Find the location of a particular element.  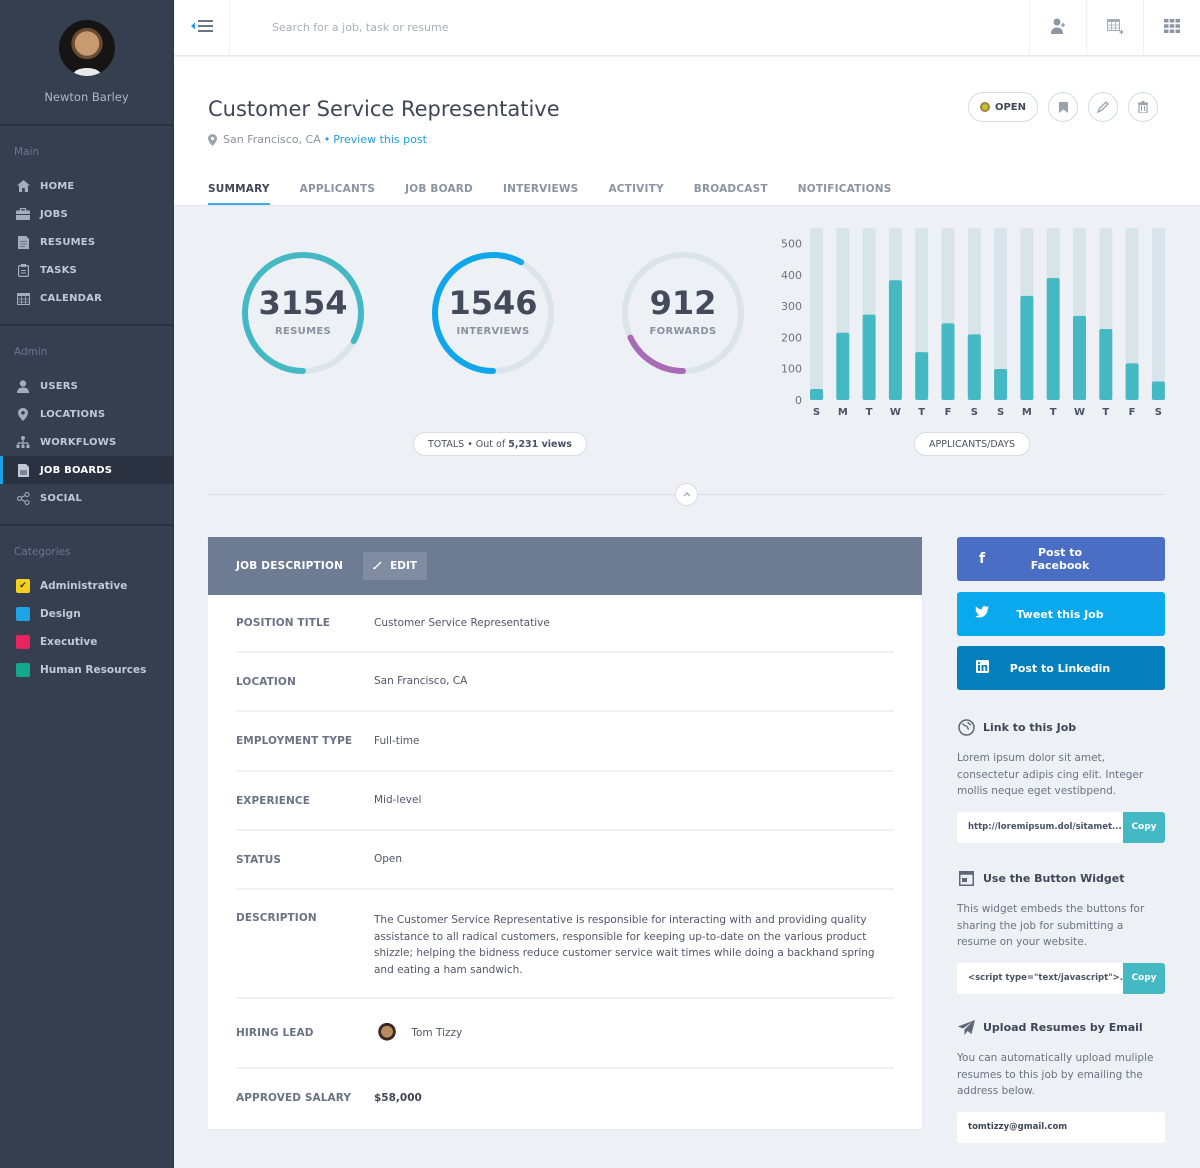

calendar-add-icon is located at coordinates (1115, 28).